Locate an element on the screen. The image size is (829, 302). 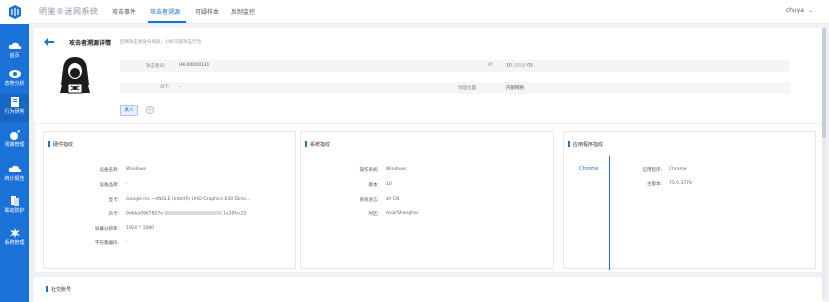
xff-field: XFF: - is located at coordinates (293, 88).